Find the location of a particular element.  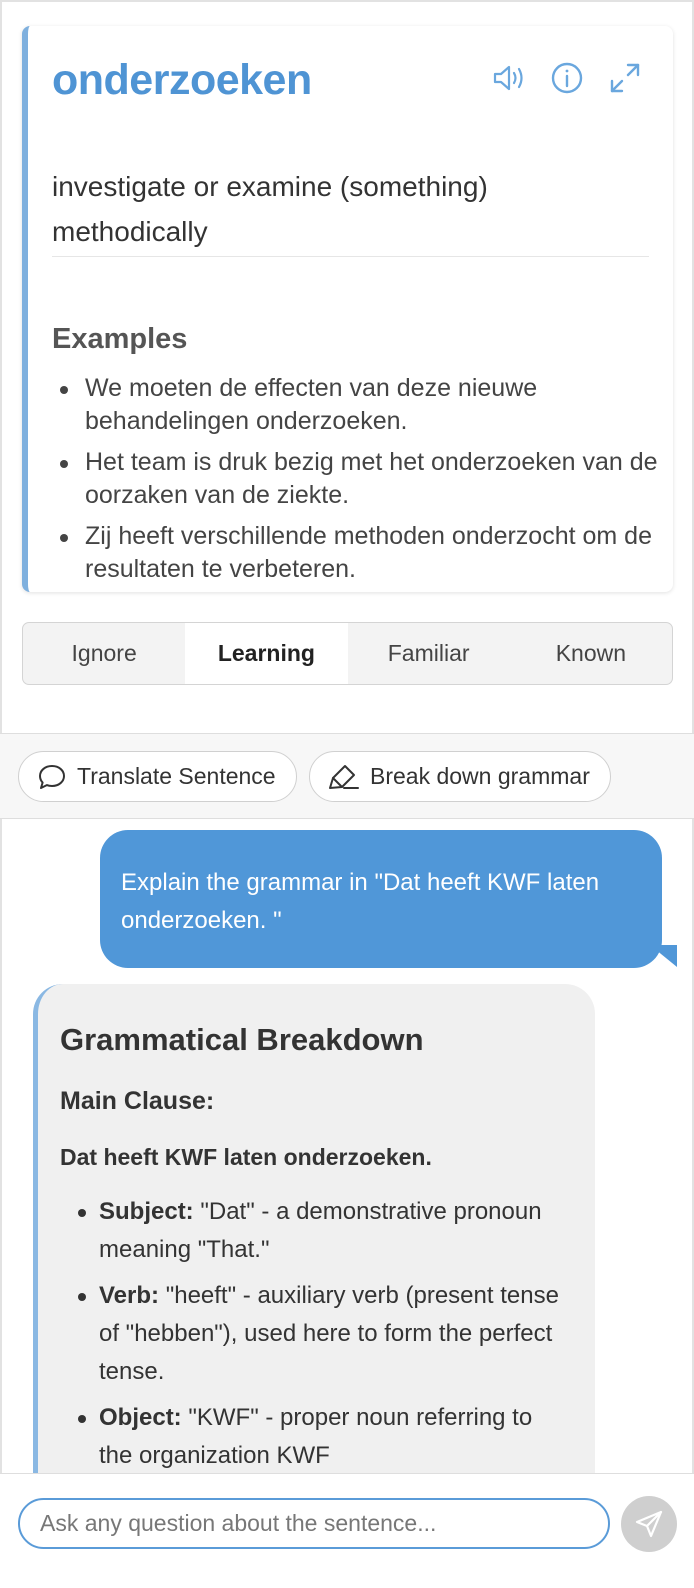

status-known: Known is located at coordinates (591, 653).